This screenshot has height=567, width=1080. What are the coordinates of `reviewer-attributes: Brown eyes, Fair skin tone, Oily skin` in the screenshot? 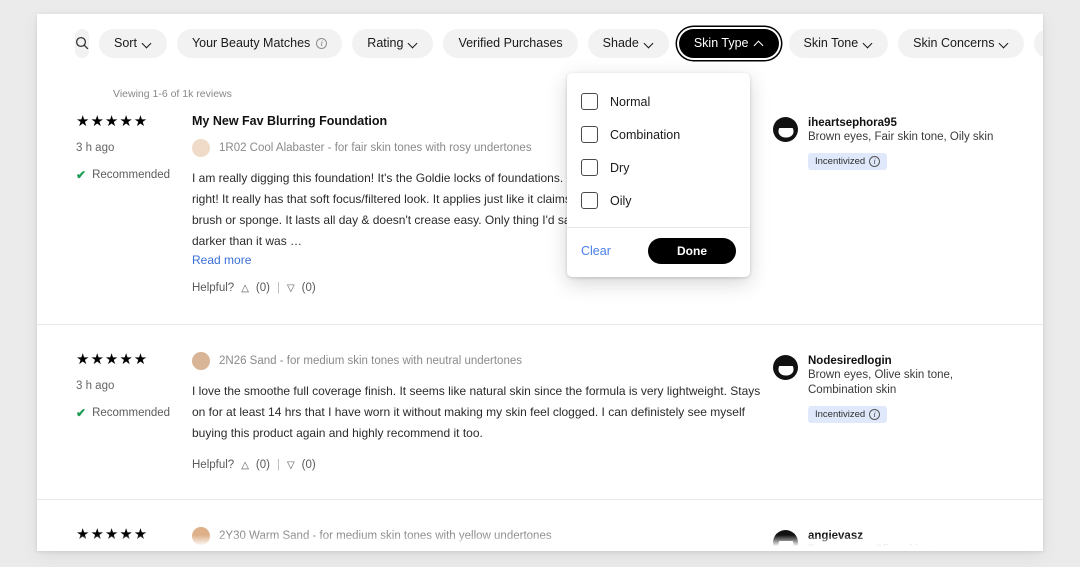 It's located at (901, 137).